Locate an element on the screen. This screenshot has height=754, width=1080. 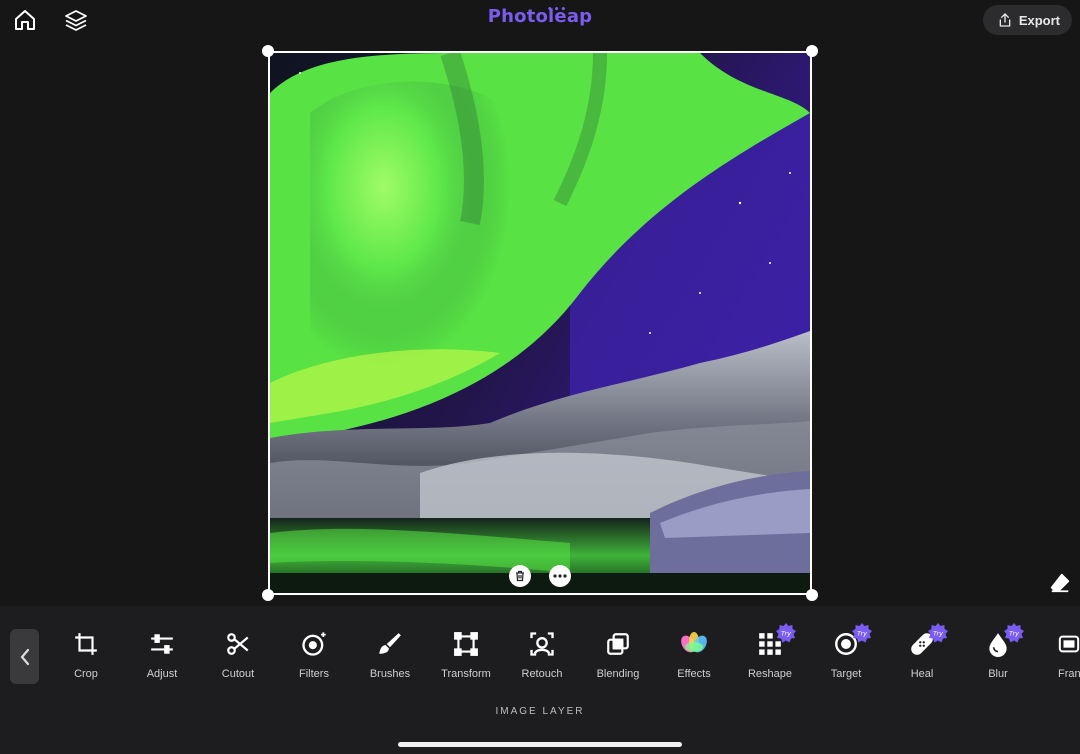
filters-icon is located at coordinates (314, 644).